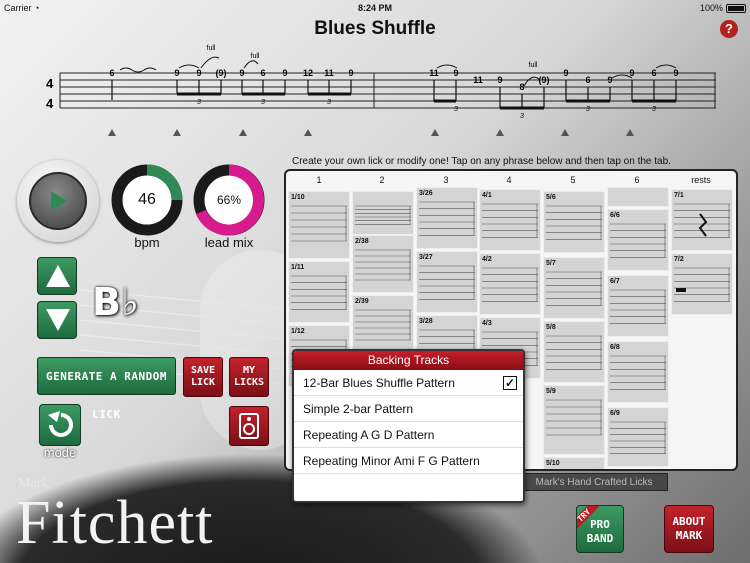  Describe the element at coordinates (408, 461) in the screenshot. I see `backing-track-option: Repeating Minor Ami F G Pattern` at that location.